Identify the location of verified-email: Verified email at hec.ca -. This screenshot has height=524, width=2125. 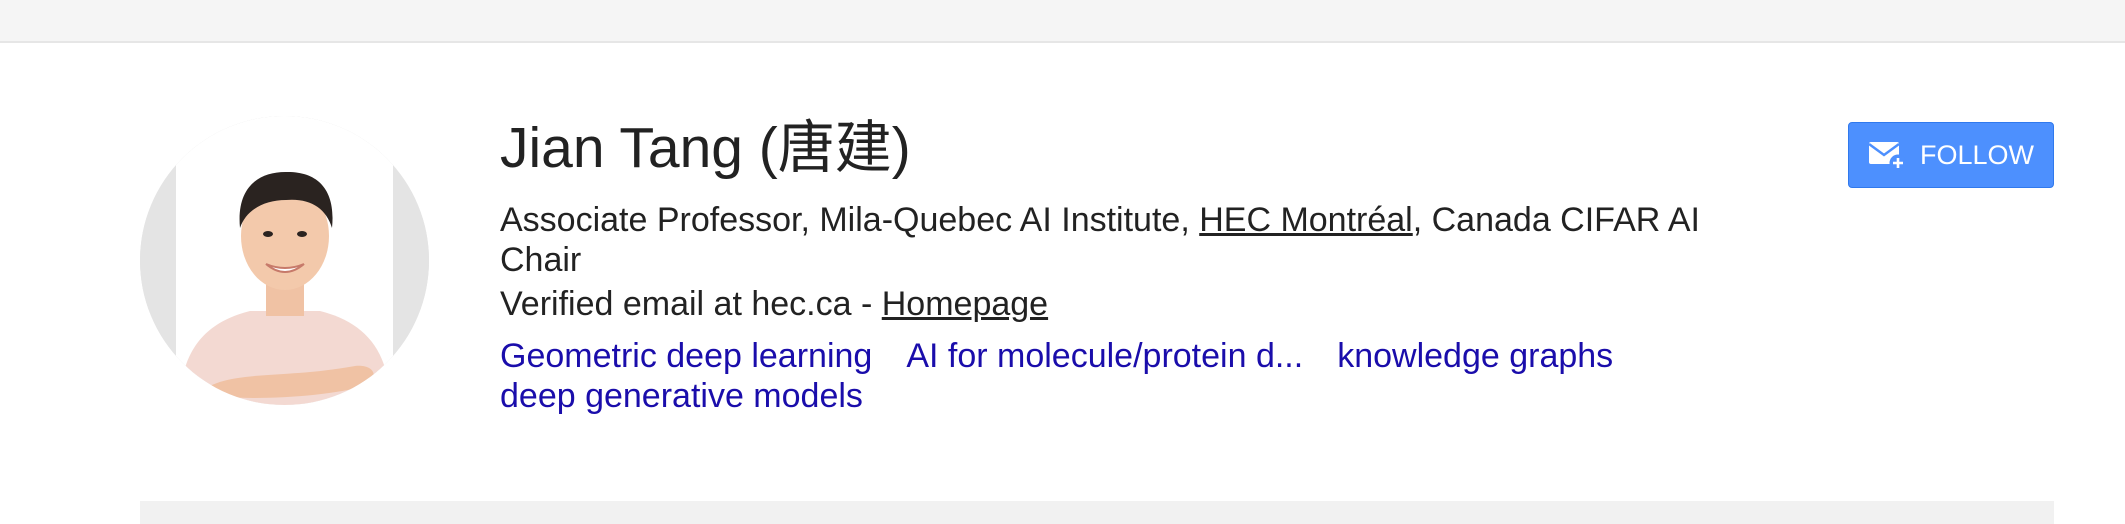
(691, 304).